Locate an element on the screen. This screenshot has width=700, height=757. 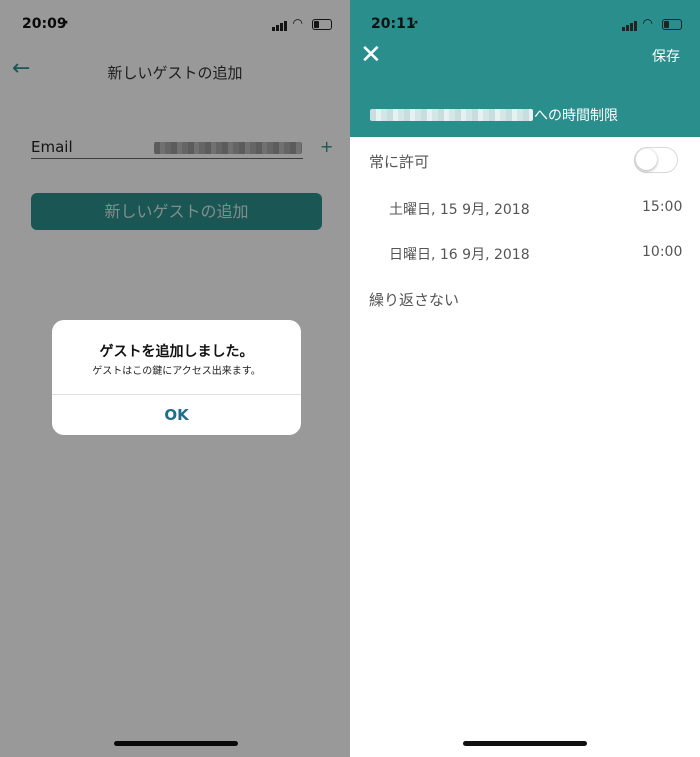
always-allow-toggle is located at coordinates (656, 160).